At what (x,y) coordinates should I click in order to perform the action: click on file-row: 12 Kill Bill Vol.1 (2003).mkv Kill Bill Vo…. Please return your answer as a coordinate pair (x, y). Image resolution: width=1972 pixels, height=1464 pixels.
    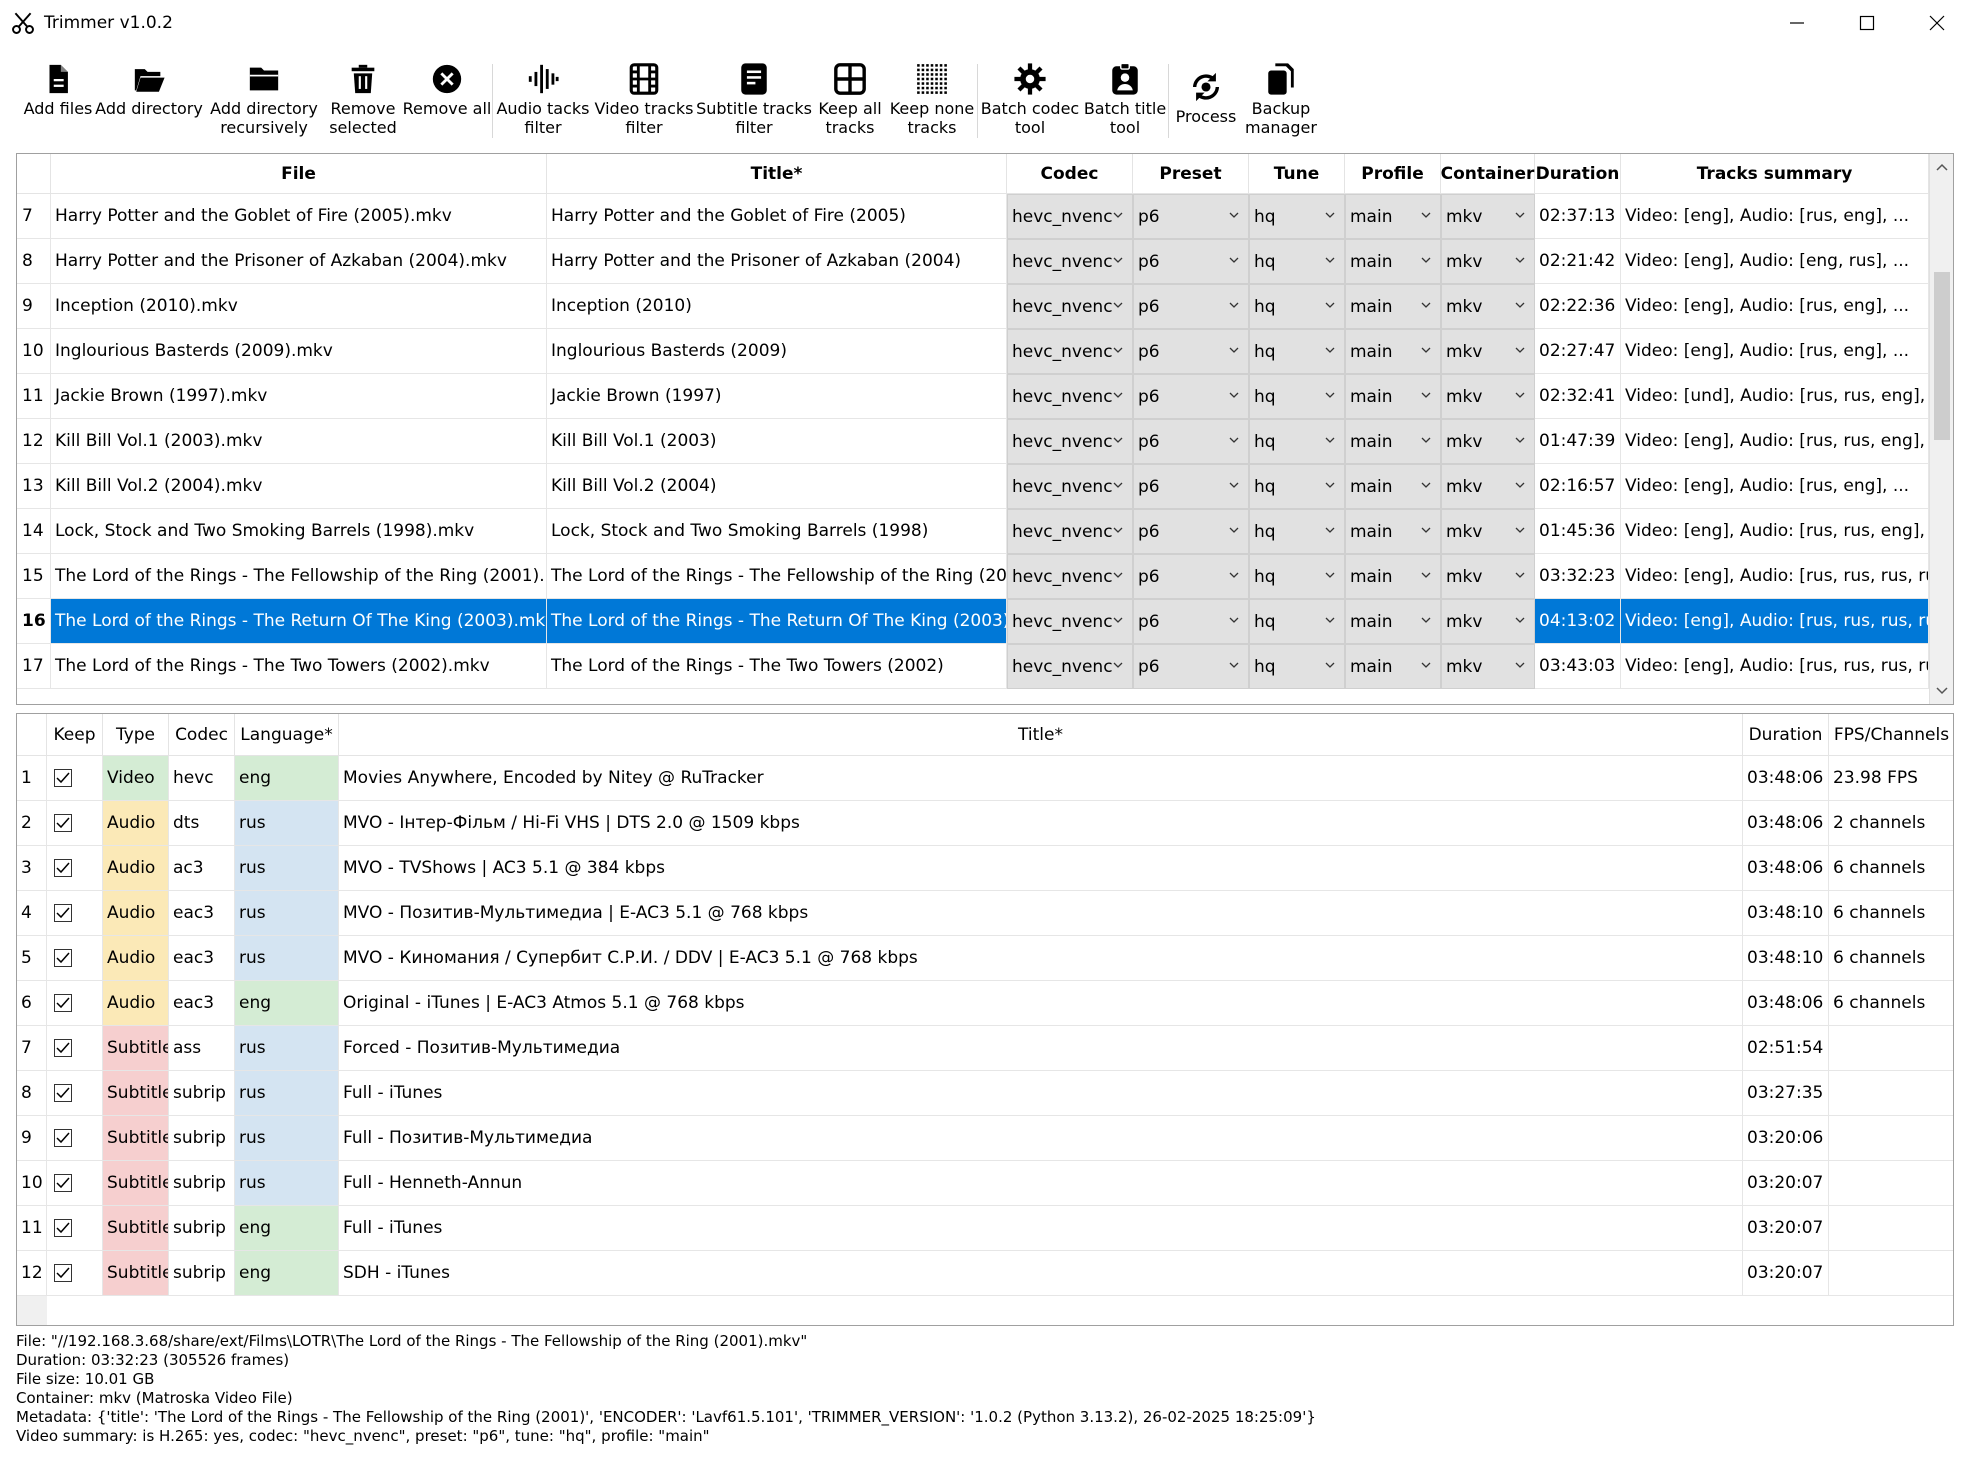
    Looking at the image, I should click on (973, 441).